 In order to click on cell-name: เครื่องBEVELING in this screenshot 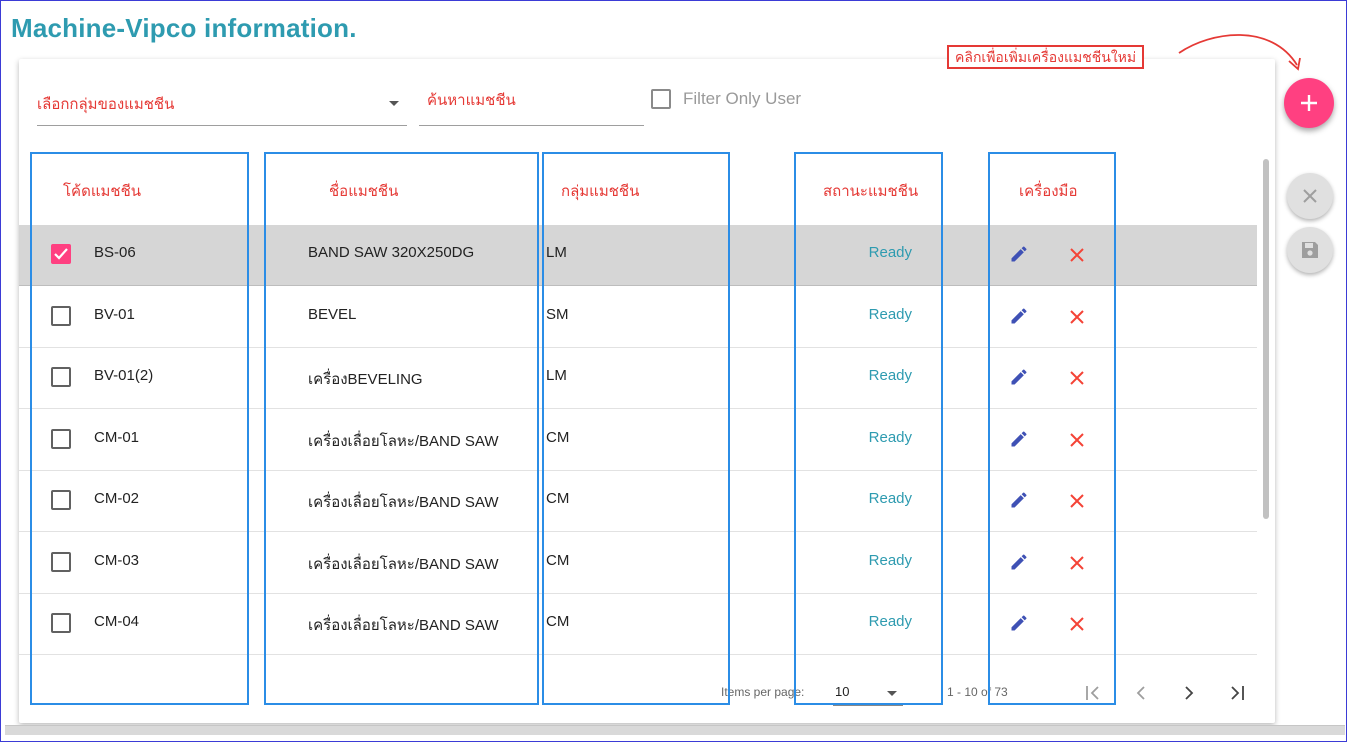, I will do `click(365, 379)`.